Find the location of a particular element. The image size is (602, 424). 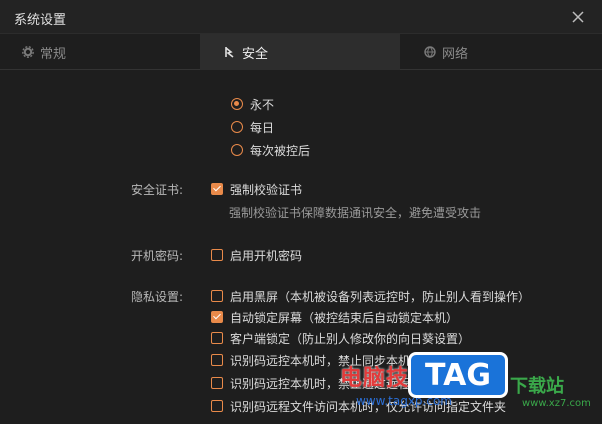

tab-label: 网络 is located at coordinates (455, 54).